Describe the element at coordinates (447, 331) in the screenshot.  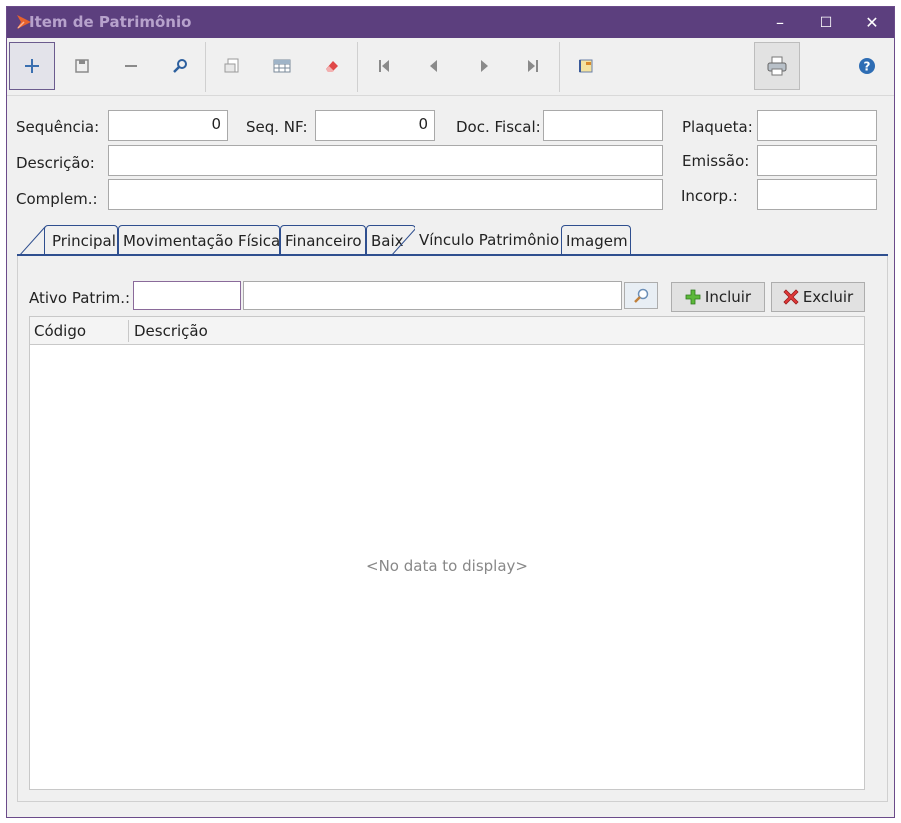
I see `grid-header: Código Descrição` at that location.